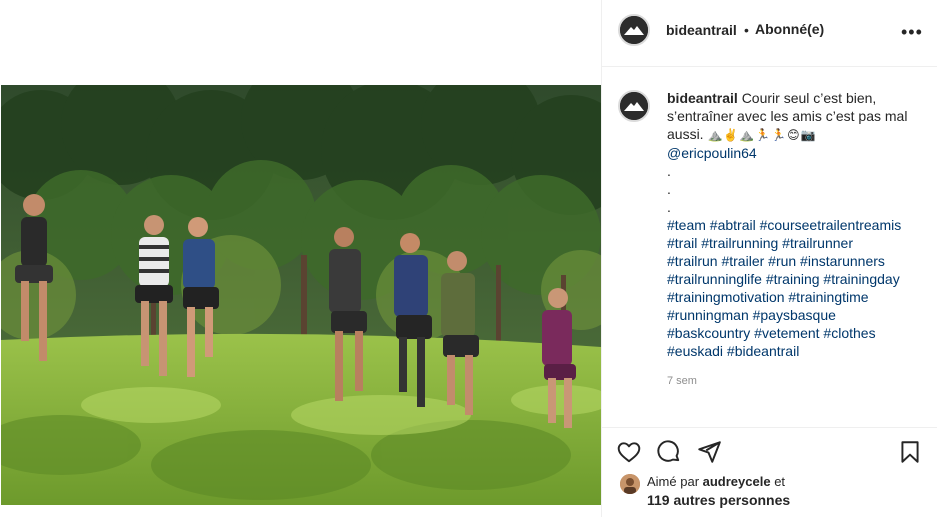 This screenshot has height=517, width=937. What do you see at coordinates (718, 500) in the screenshot?
I see `other-likers-link: 119 autres personnes` at bounding box center [718, 500].